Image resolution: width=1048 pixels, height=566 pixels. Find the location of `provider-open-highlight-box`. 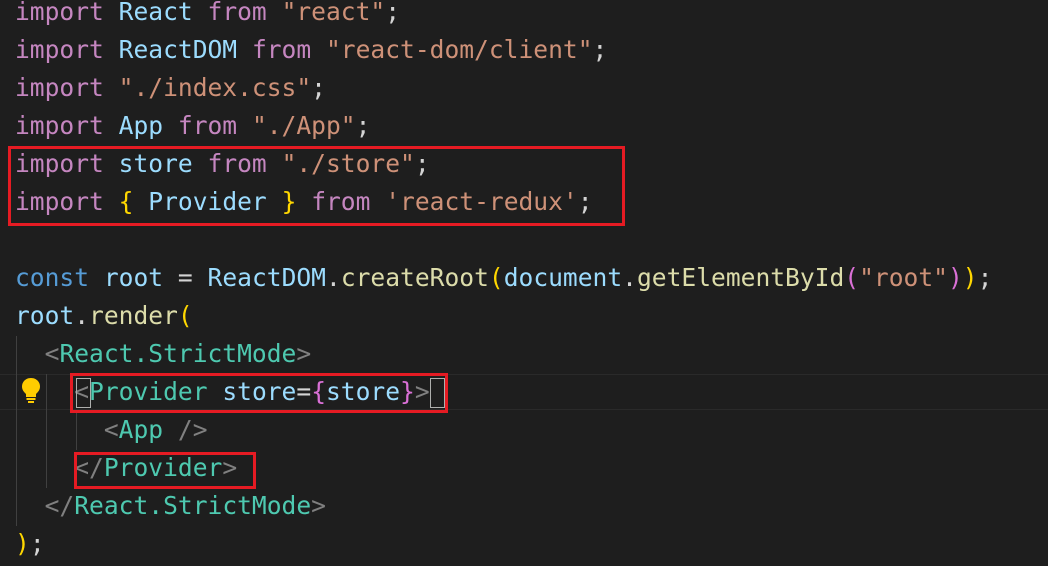

provider-open-highlight-box is located at coordinates (259, 393).